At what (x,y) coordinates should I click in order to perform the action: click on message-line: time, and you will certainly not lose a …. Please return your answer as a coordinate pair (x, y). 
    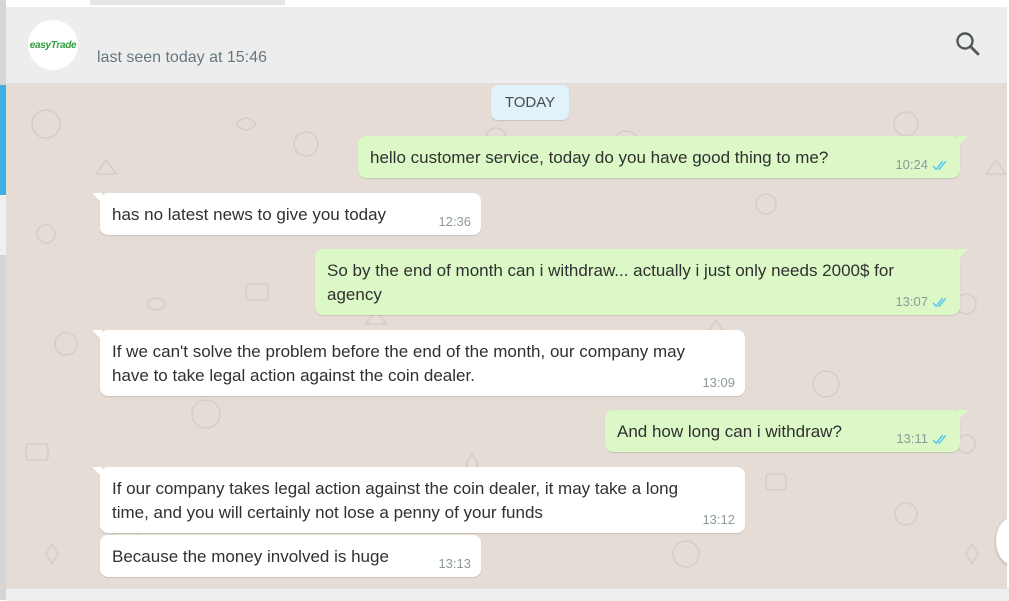
    Looking at the image, I should click on (327, 512).